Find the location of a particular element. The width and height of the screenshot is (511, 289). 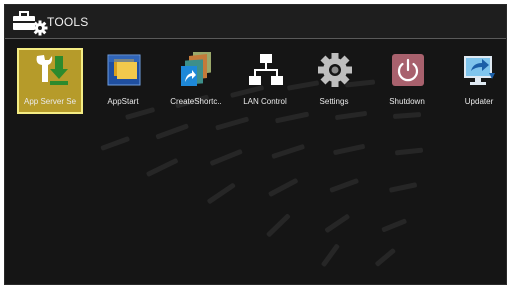

title-bar: TOOLS is located at coordinates (255, 22).